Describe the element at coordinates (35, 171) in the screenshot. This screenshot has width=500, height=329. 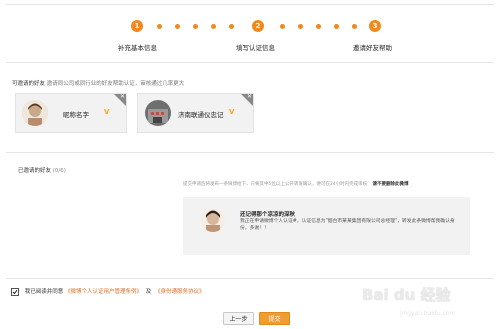
I see `invited-title: 已邀请的好友` at that location.